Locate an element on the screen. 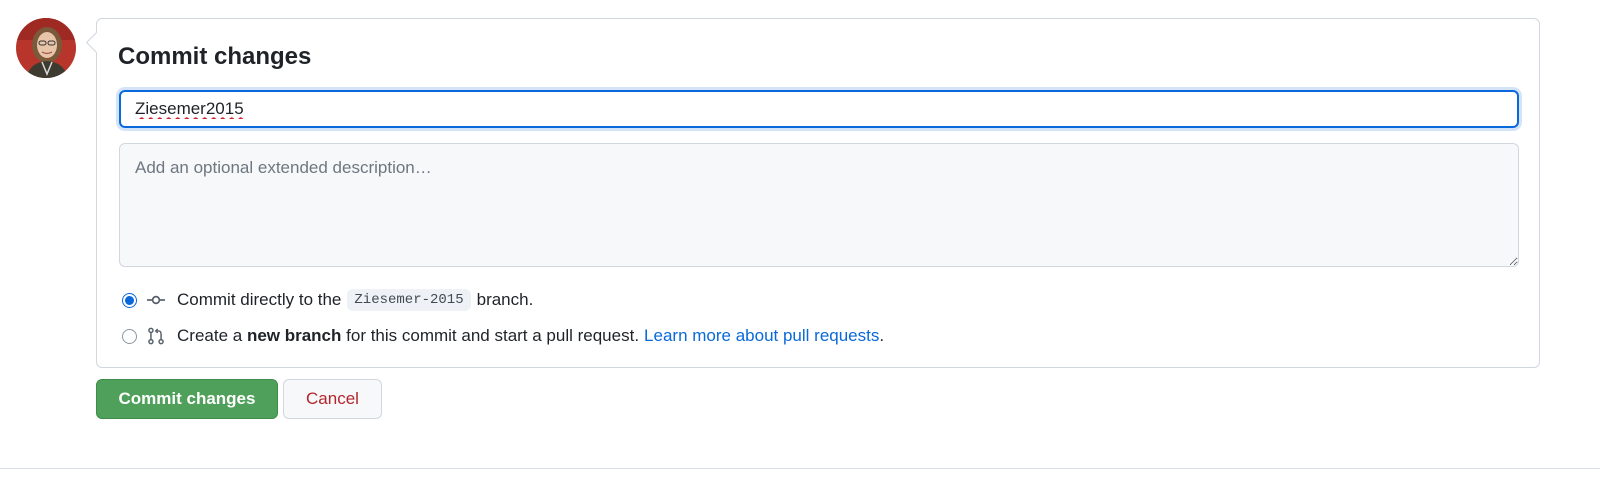 This screenshot has width=1600, height=480. avatar-image is located at coordinates (46, 48).